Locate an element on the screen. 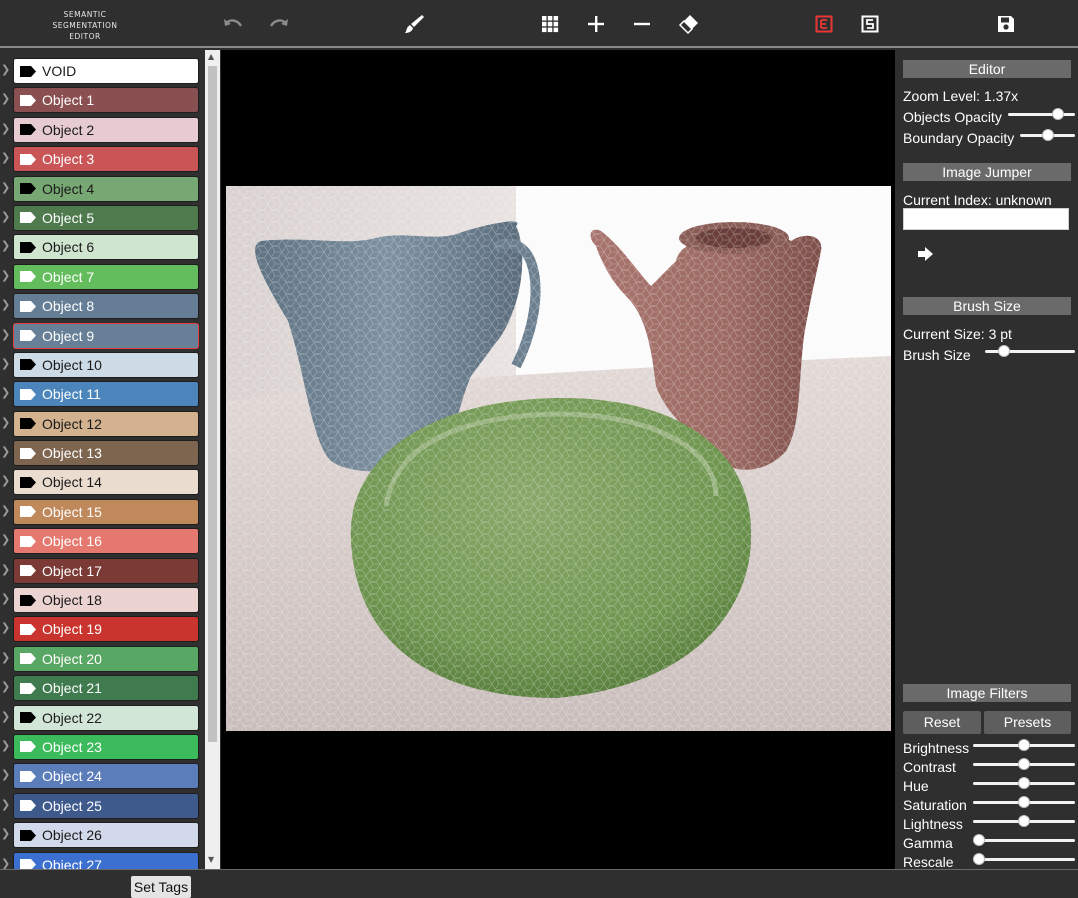  label-list-item: ❯ Object 11 is located at coordinates (102, 393).